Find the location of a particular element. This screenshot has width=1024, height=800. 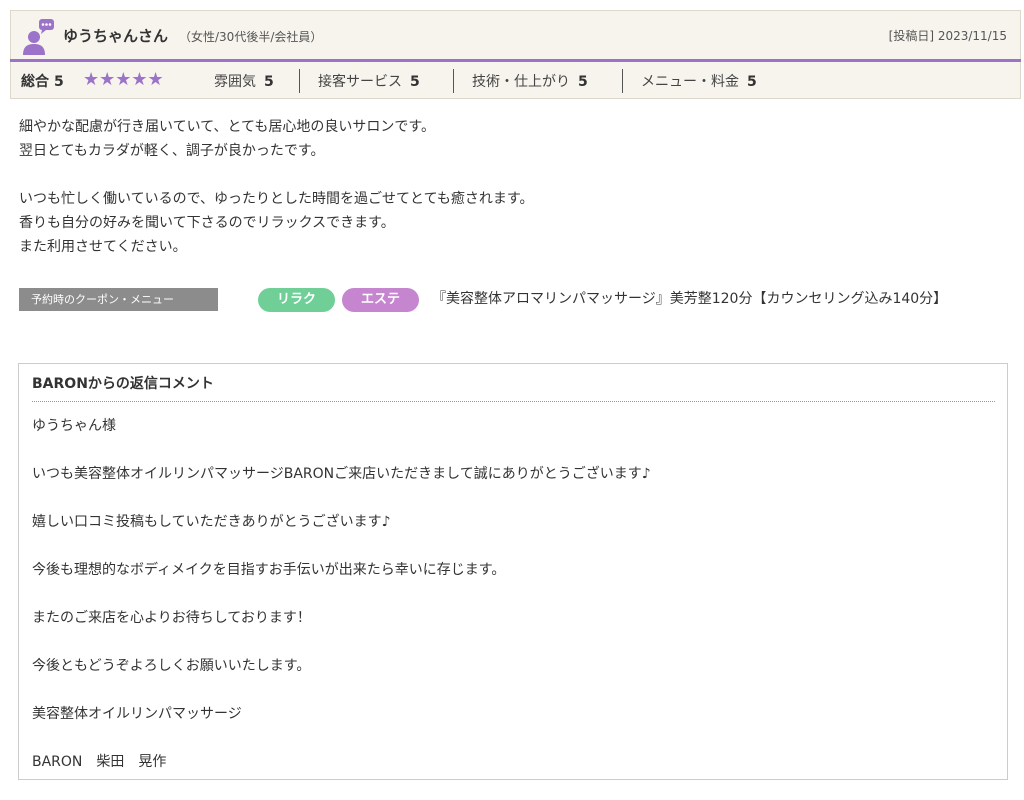

reply-title: BARONからの返信コメント is located at coordinates (123, 384).